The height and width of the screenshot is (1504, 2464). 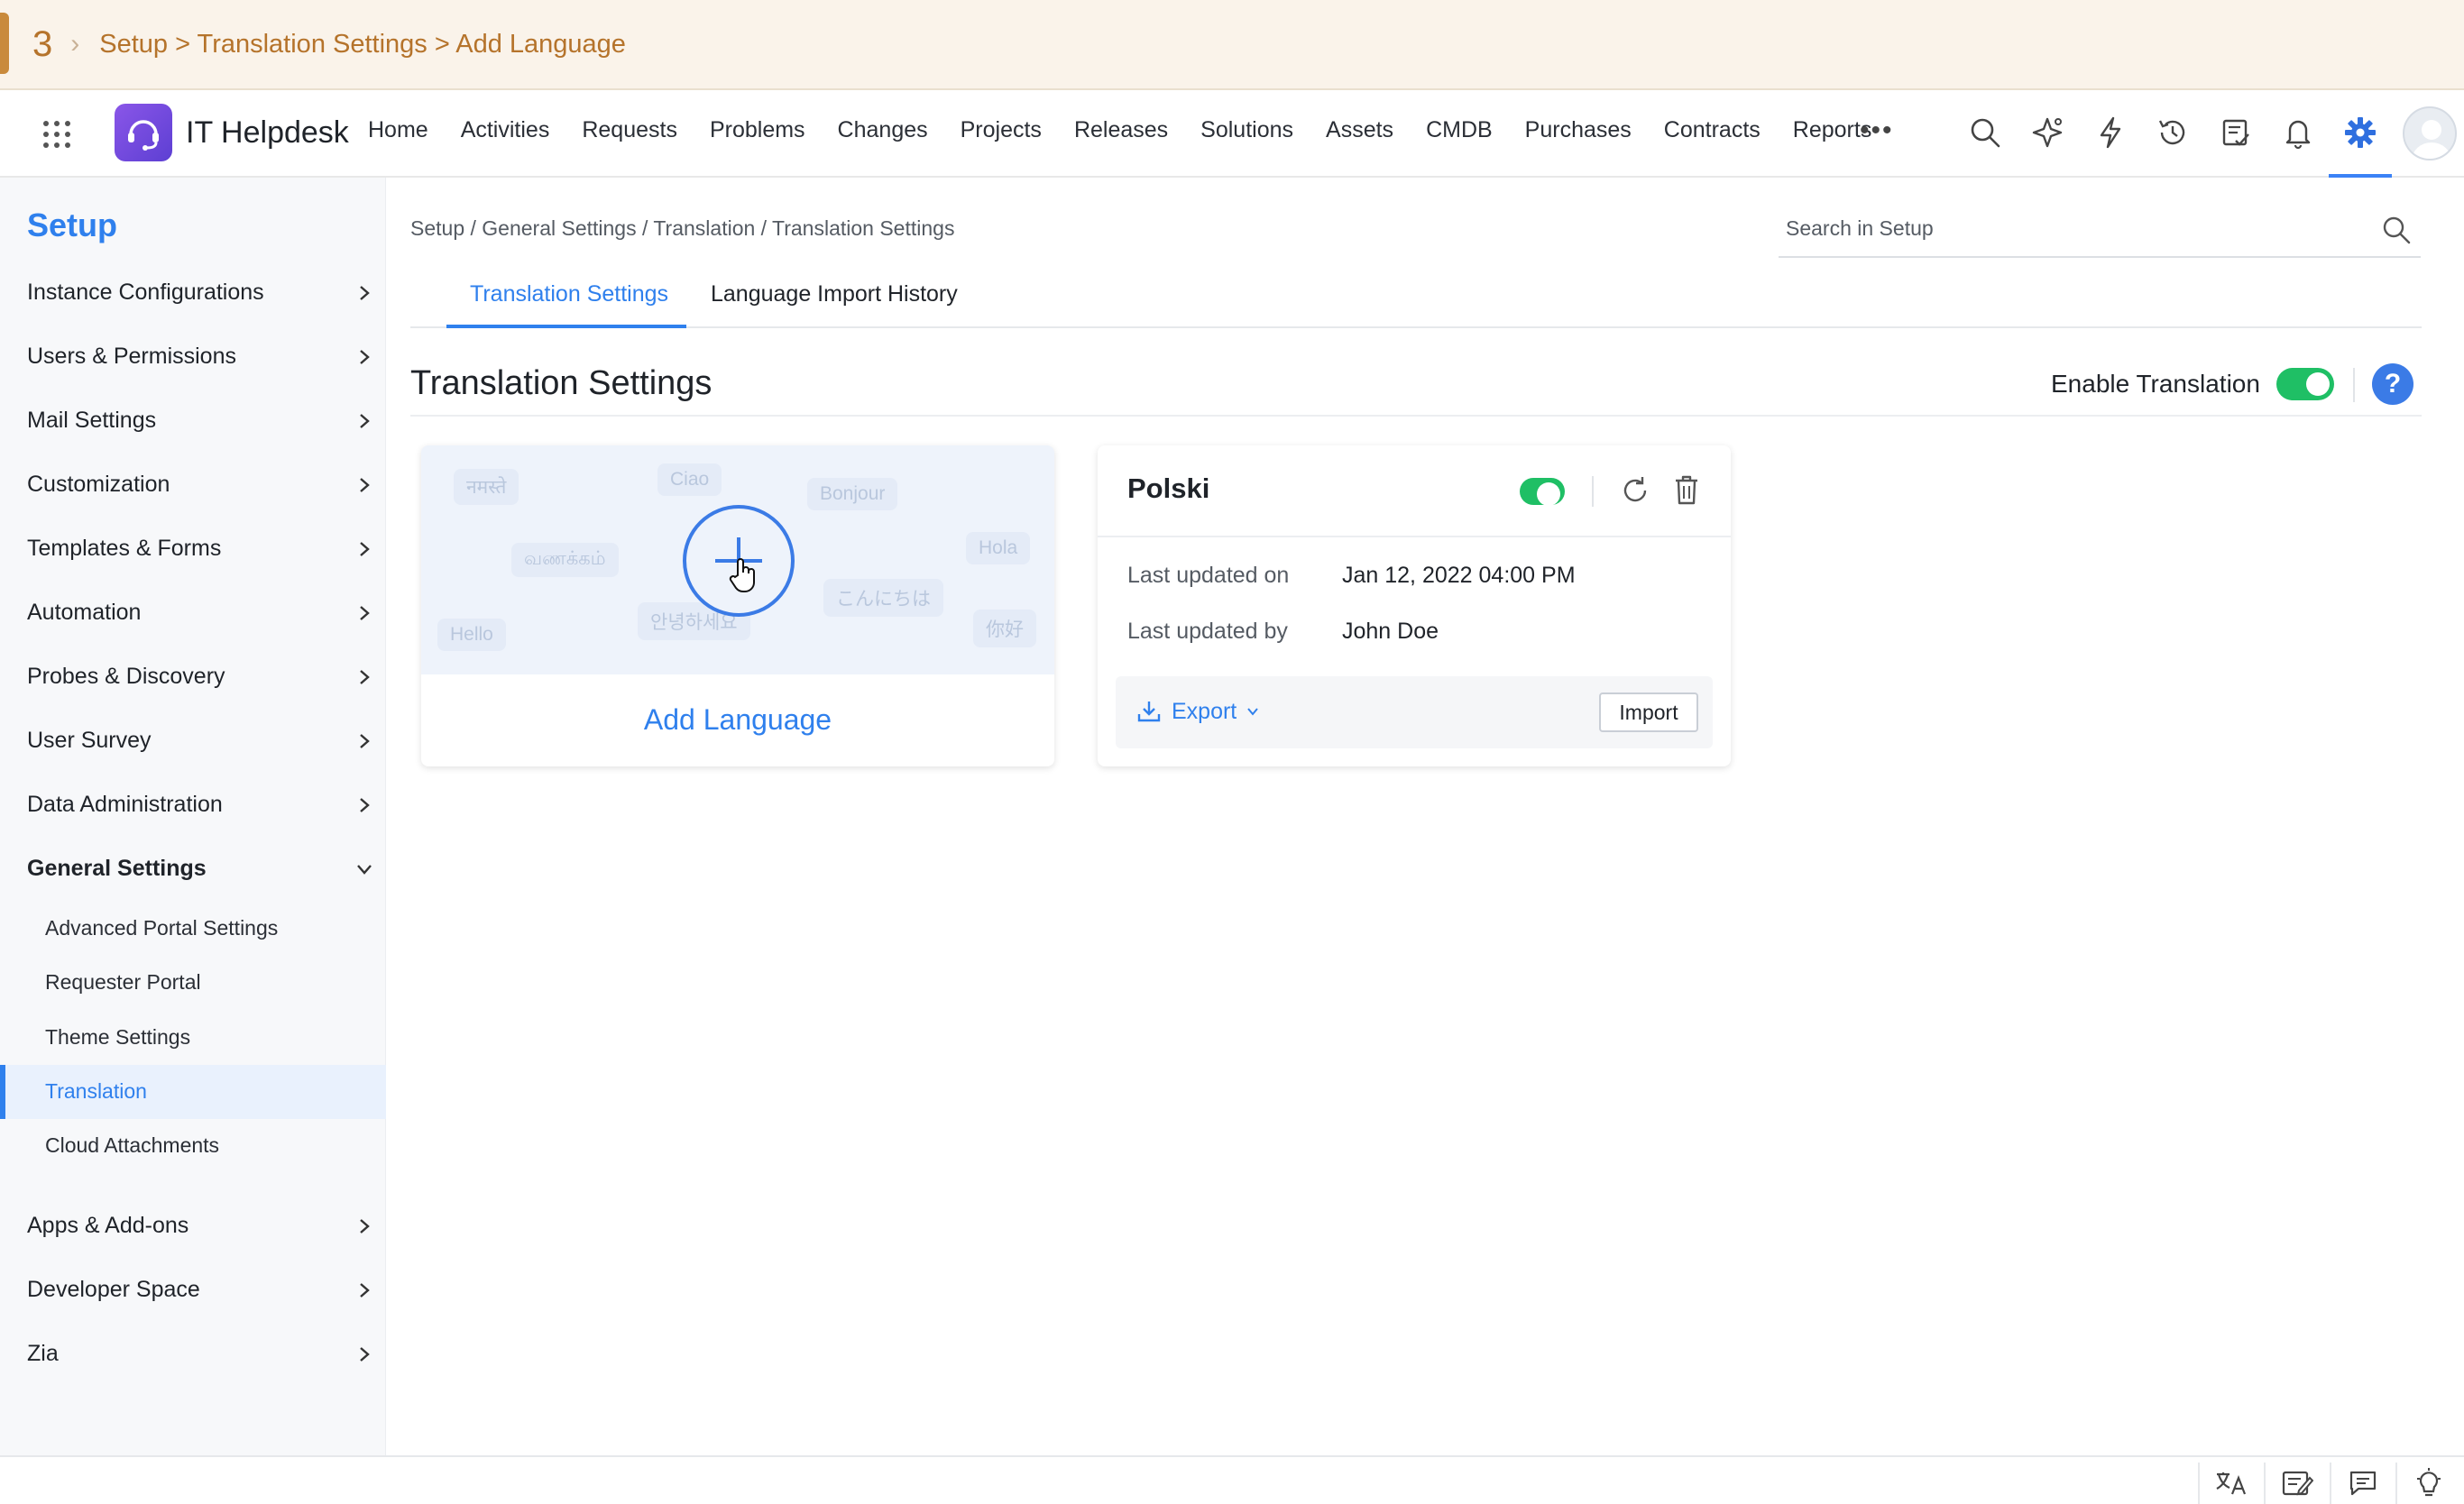 I want to click on sidebar-item-label: Instance Configurations, so click(x=146, y=292).